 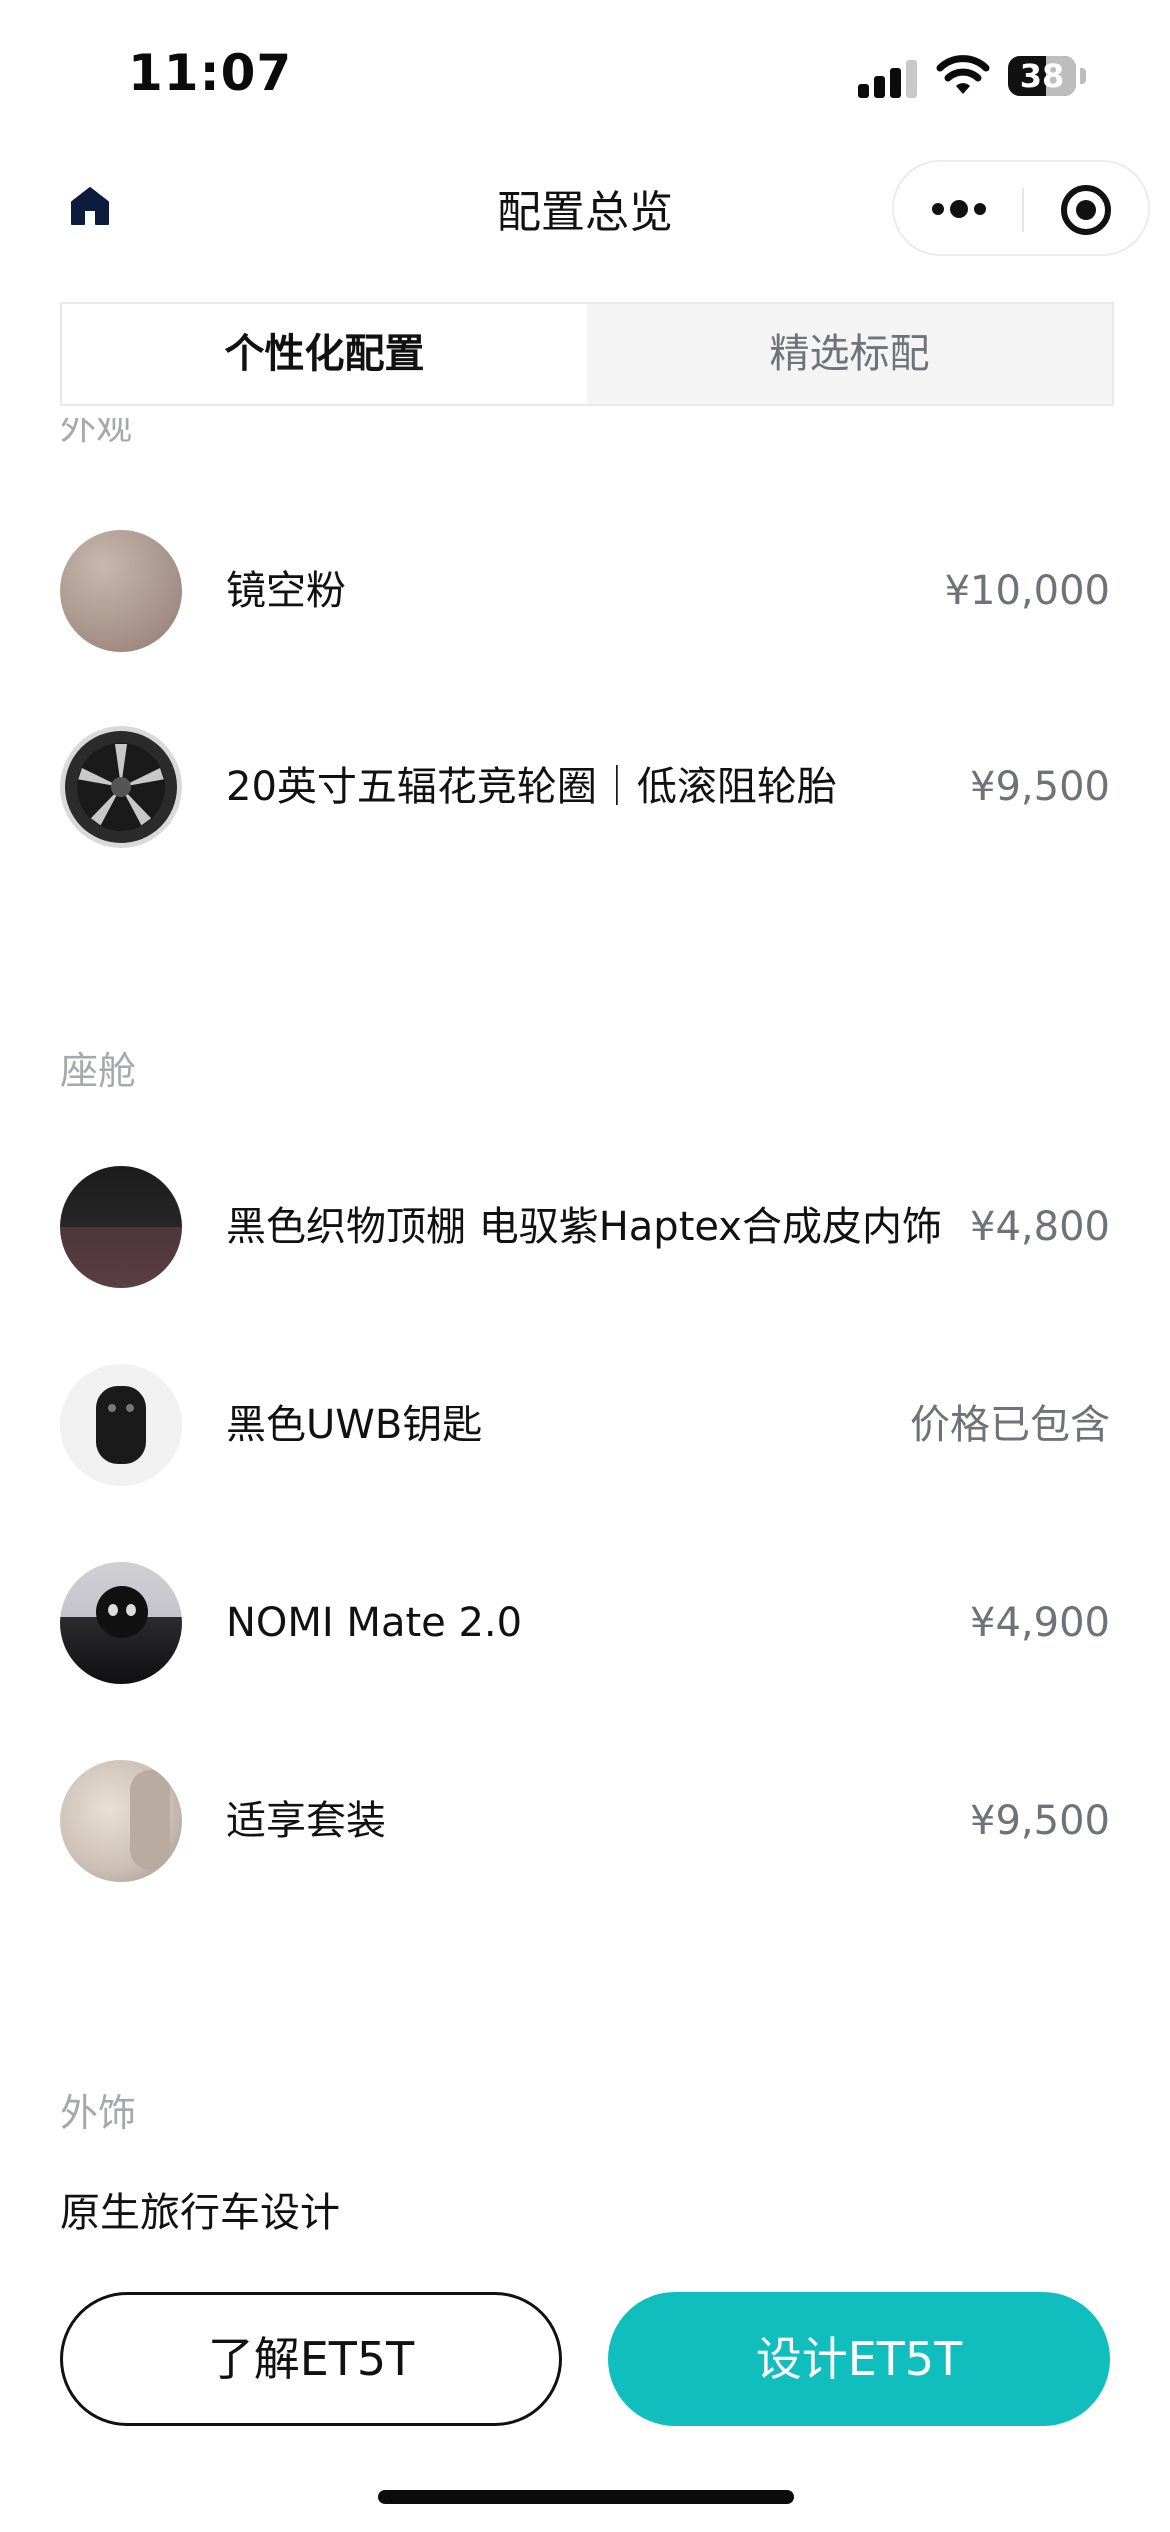 I want to click on battery-icon: 38, so click(x=1042, y=76).